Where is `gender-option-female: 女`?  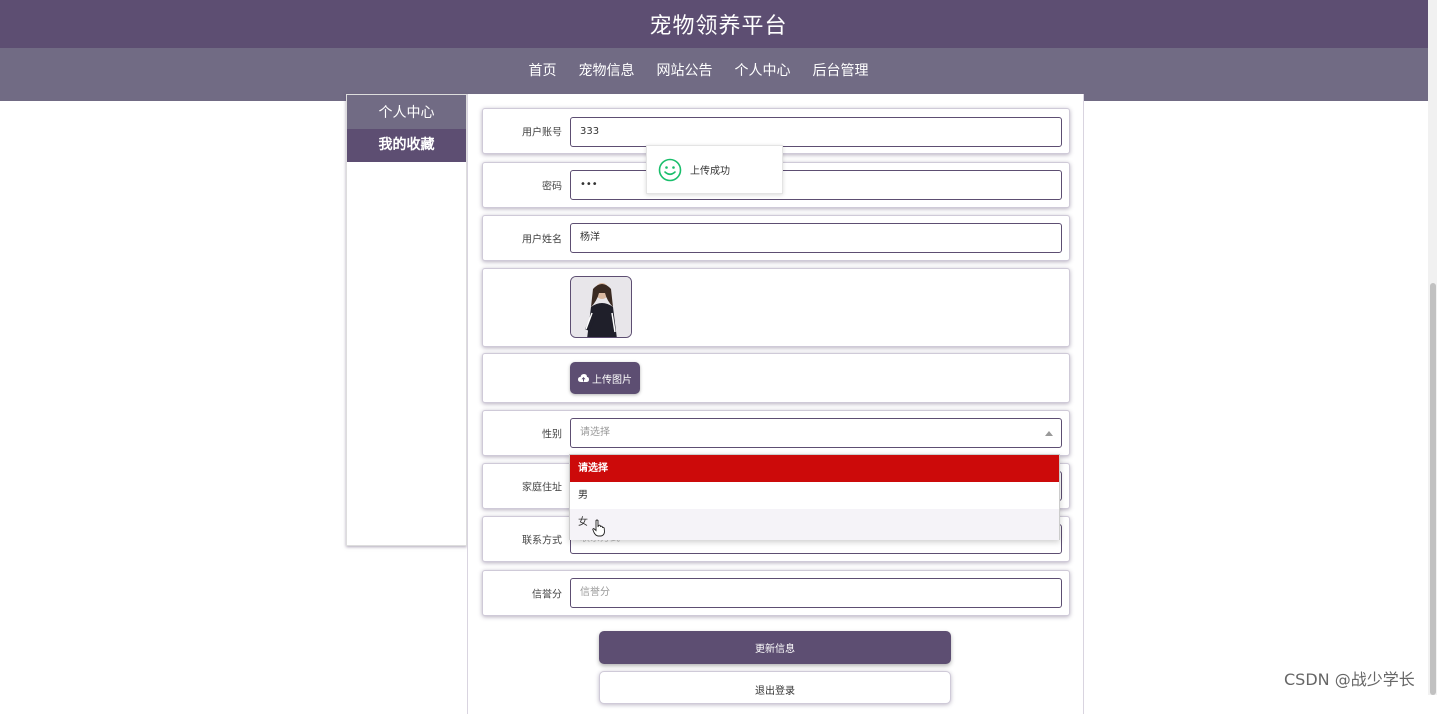
gender-option-female: 女 is located at coordinates (814, 524).